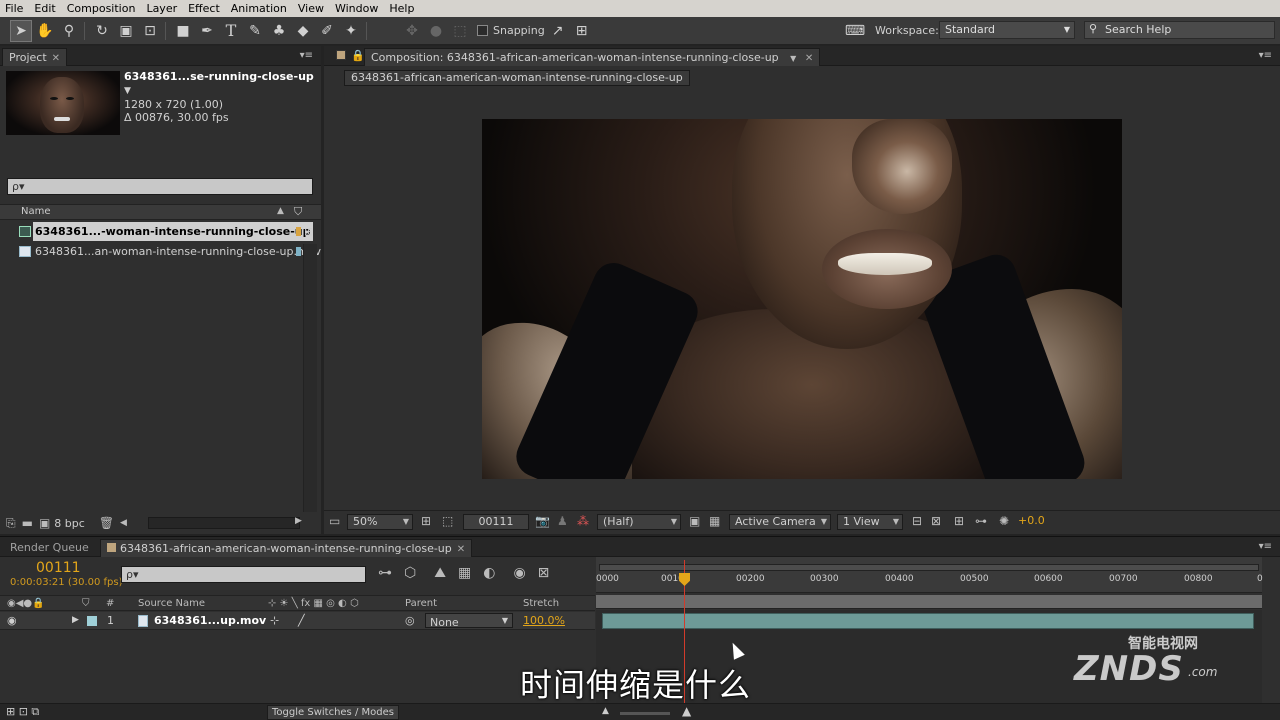  What do you see at coordinates (929, 567) in the screenshot?
I see `time-navigator` at bounding box center [929, 567].